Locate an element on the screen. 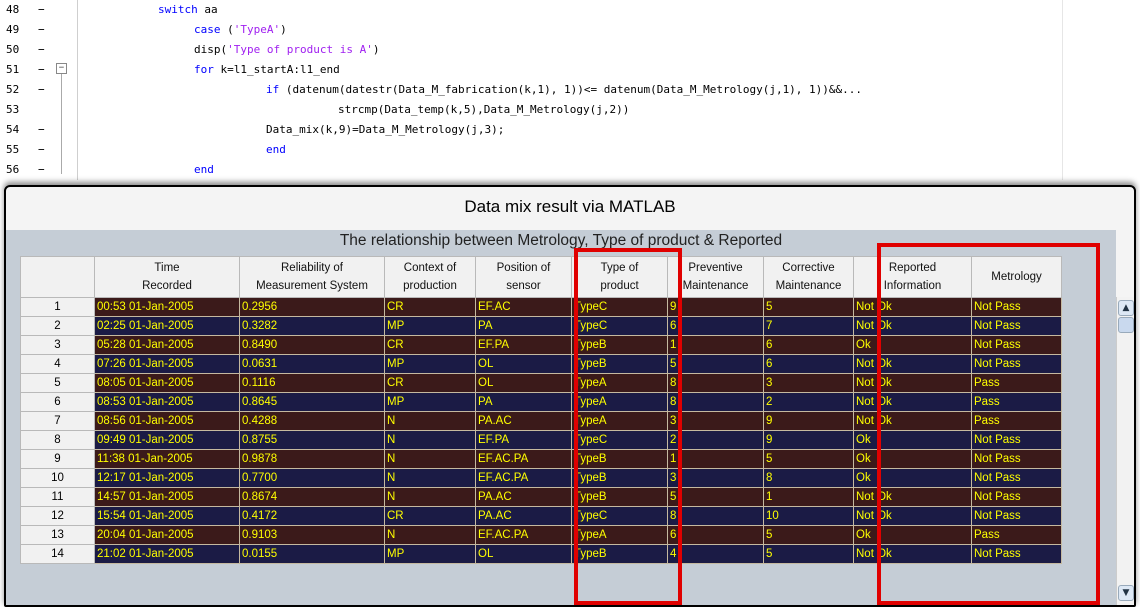 The height and width of the screenshot is (607, 1140). table-cell: 0.8674 is located at coordinates (312, 497).